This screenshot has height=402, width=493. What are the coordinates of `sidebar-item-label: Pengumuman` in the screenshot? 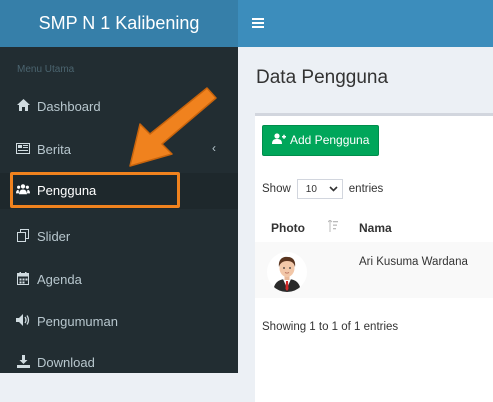 It's located at (77, 321).